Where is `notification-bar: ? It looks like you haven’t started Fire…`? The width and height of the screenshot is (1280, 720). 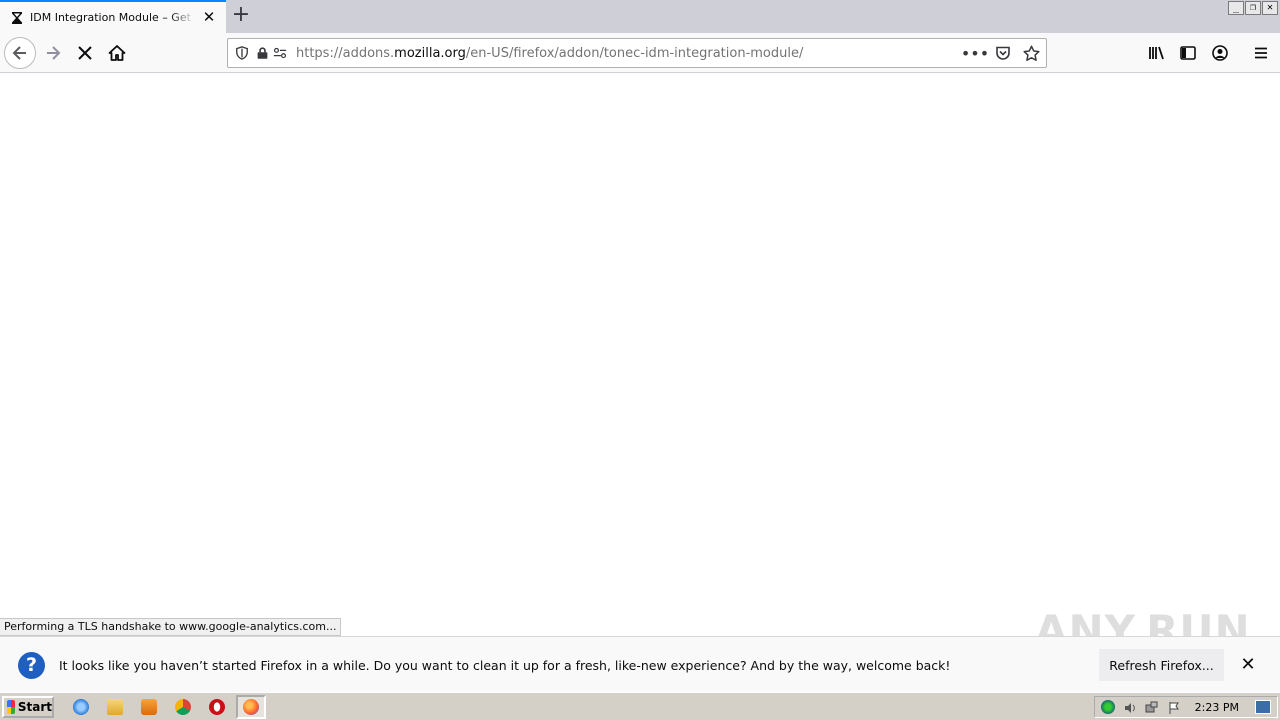
notification-bar: ? It looks like you haven’t started Fire… is located at coordinates (640, 664).